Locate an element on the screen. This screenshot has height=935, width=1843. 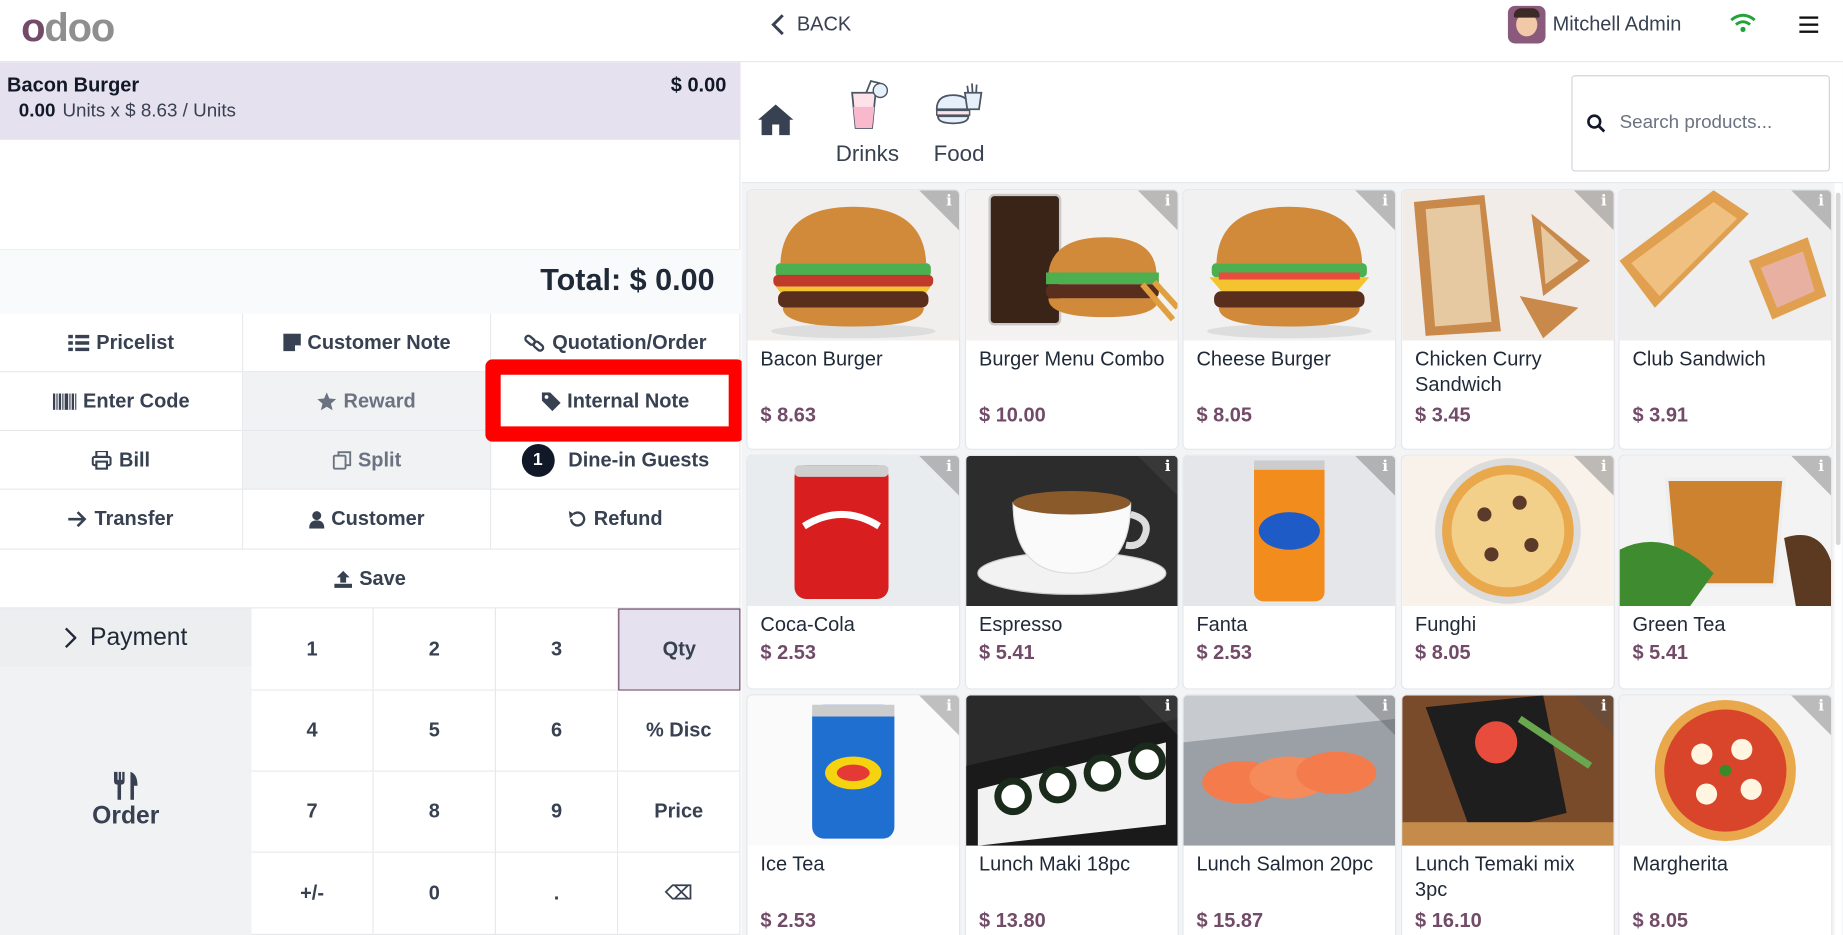
product-card-funghi: i Funghi $ 8.05 is located at coordinates (1508, 572).